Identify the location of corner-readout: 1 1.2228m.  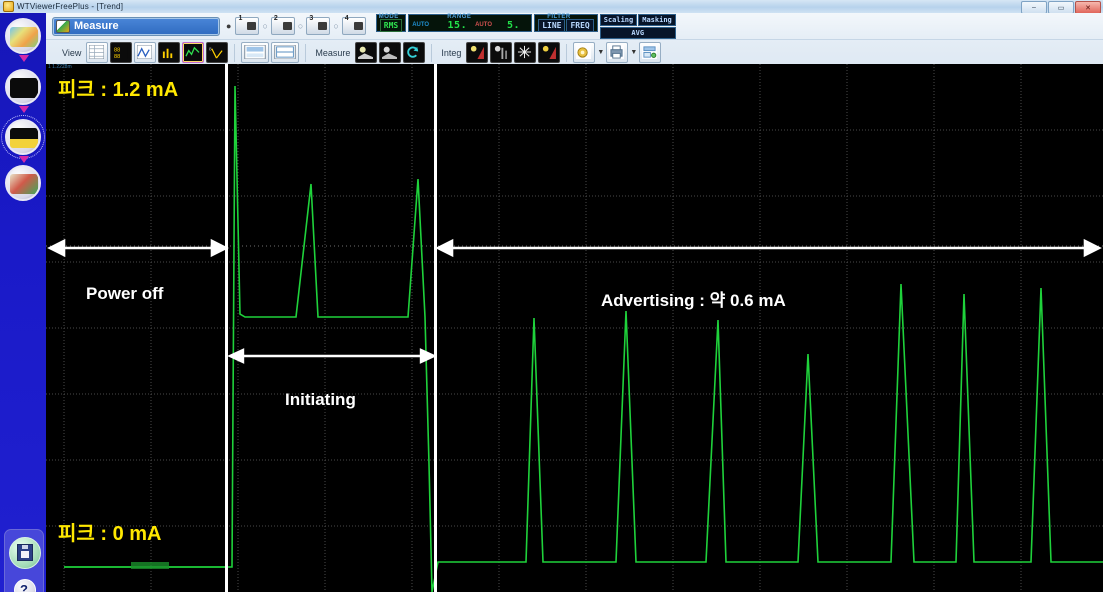
(60, 67).